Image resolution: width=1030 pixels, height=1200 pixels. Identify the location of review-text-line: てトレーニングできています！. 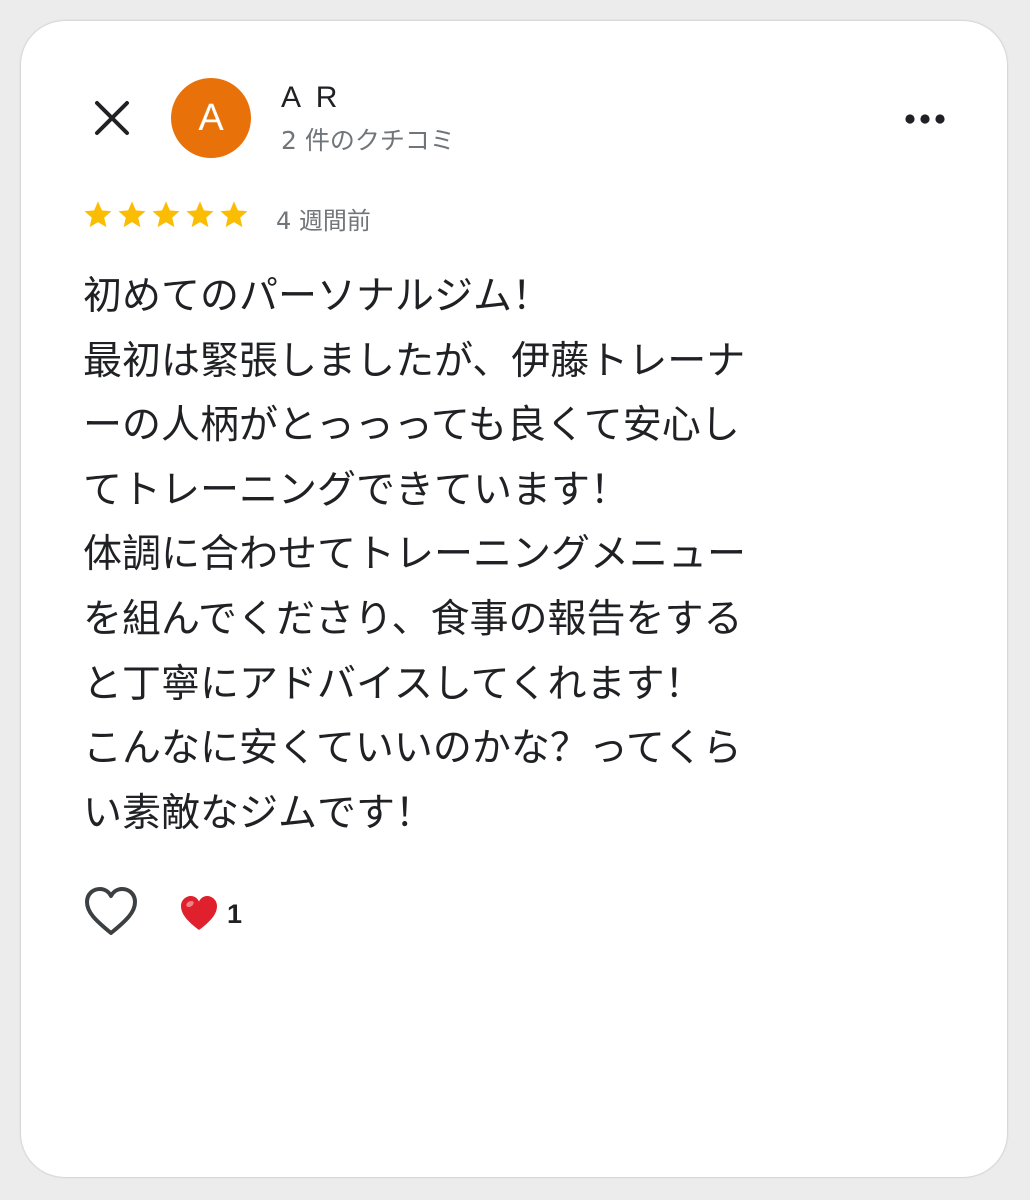
(356, 490).